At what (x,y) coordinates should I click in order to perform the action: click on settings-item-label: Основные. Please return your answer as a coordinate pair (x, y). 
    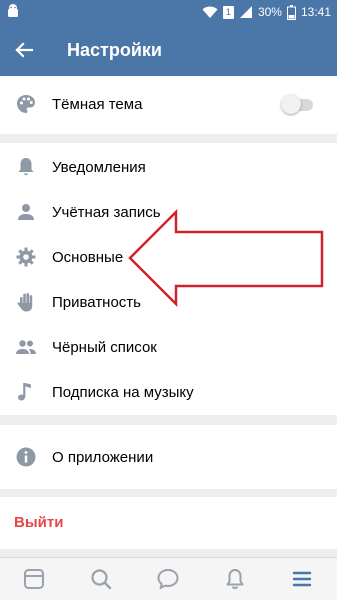
    Looking at the image, I should click on (88, 257).